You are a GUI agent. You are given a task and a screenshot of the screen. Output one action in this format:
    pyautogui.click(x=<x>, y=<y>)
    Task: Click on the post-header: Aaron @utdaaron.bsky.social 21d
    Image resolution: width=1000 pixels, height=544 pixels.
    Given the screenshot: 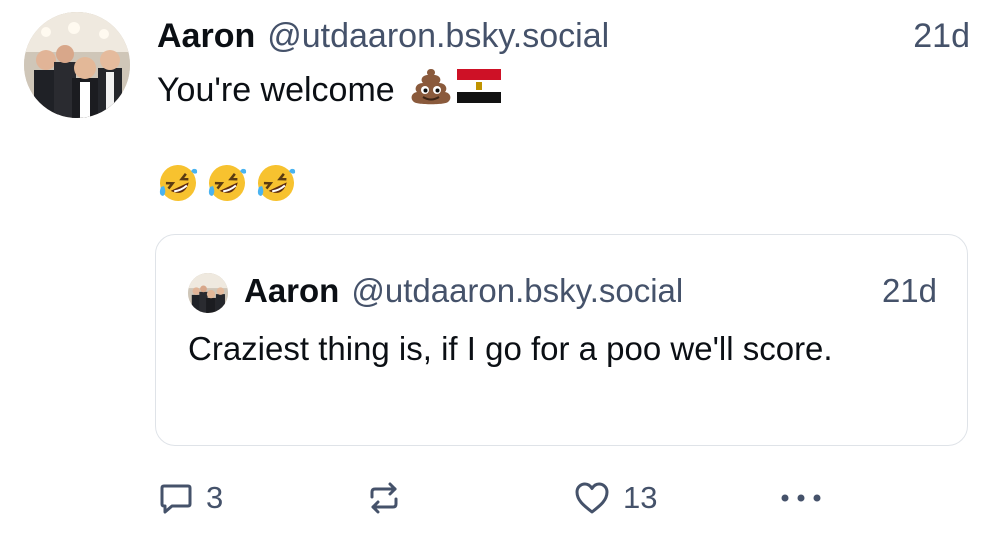 What is the action you would take?
    pyautogui.click(x=563, y=36)
    